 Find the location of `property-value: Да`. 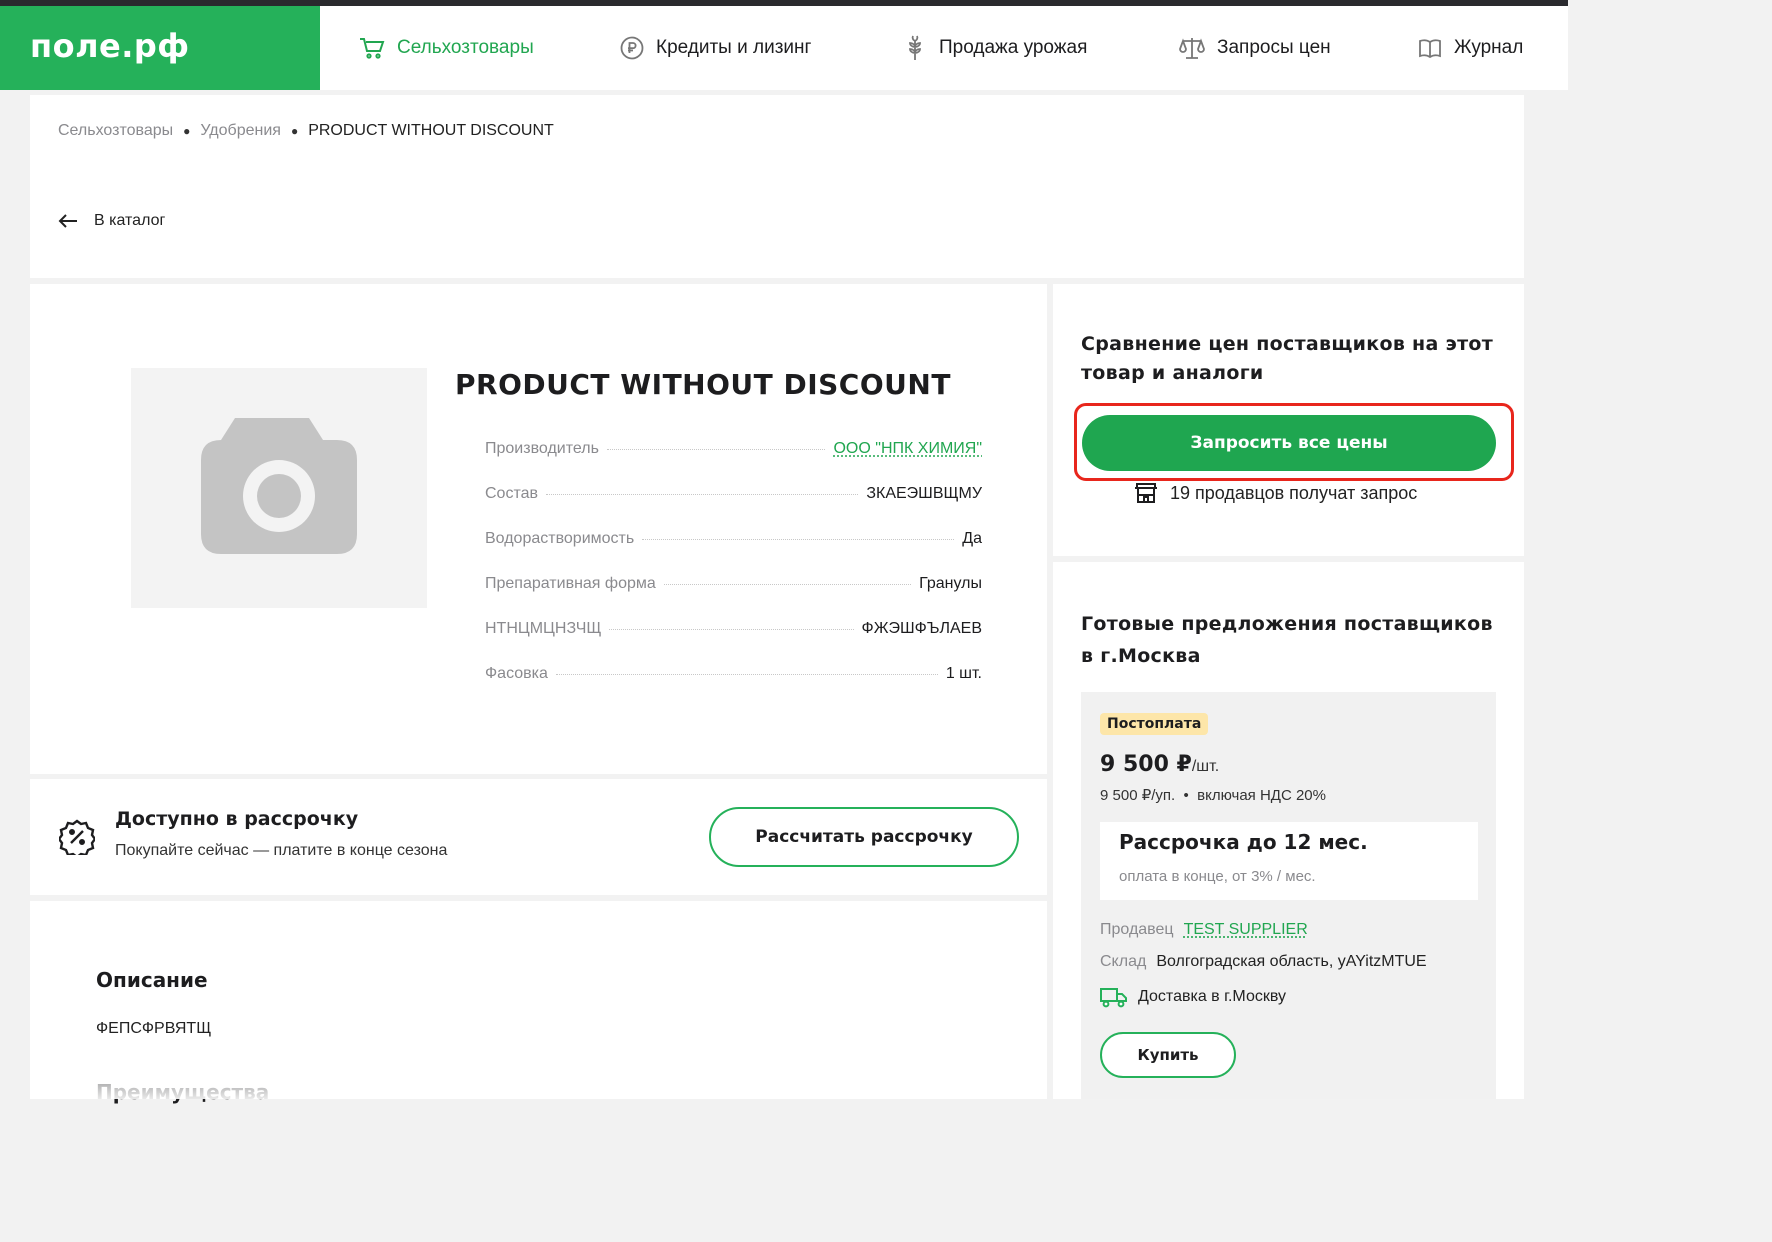

property-value: Да is located at coordinates (972, 538).